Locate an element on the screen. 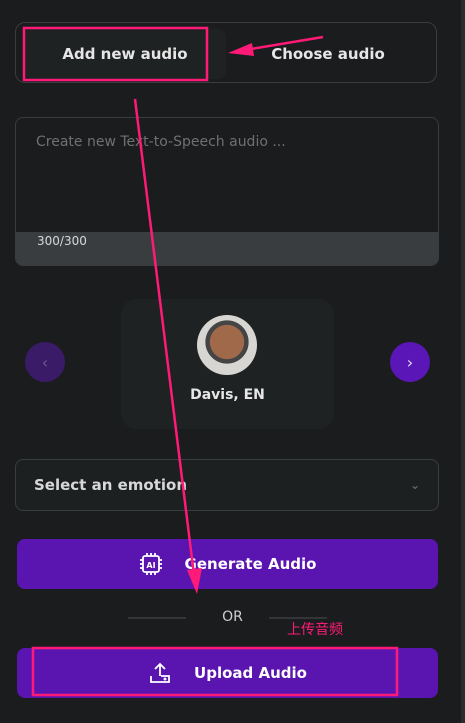 The width and height of the screenshot is (465, 723). upload-audio-button: Upload Audio is located at coordinates (227, 673).